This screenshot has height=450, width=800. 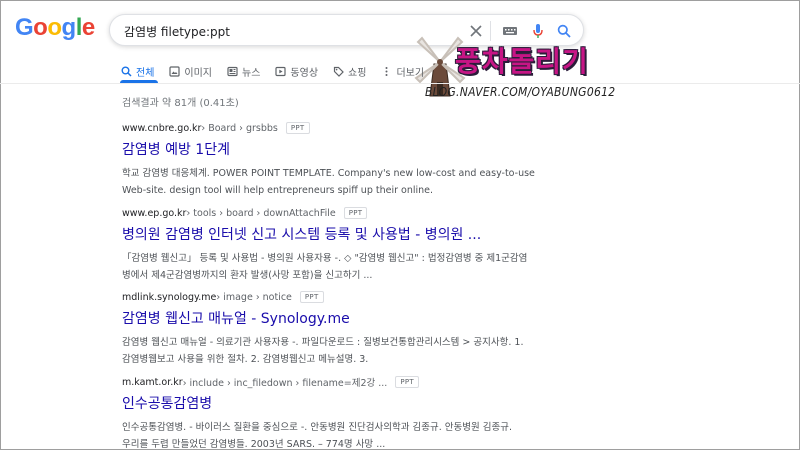 What do you see at coordinates (88, 27) in the screenshot?
I see `logo-letter: e` at bounding box center [88, 27].